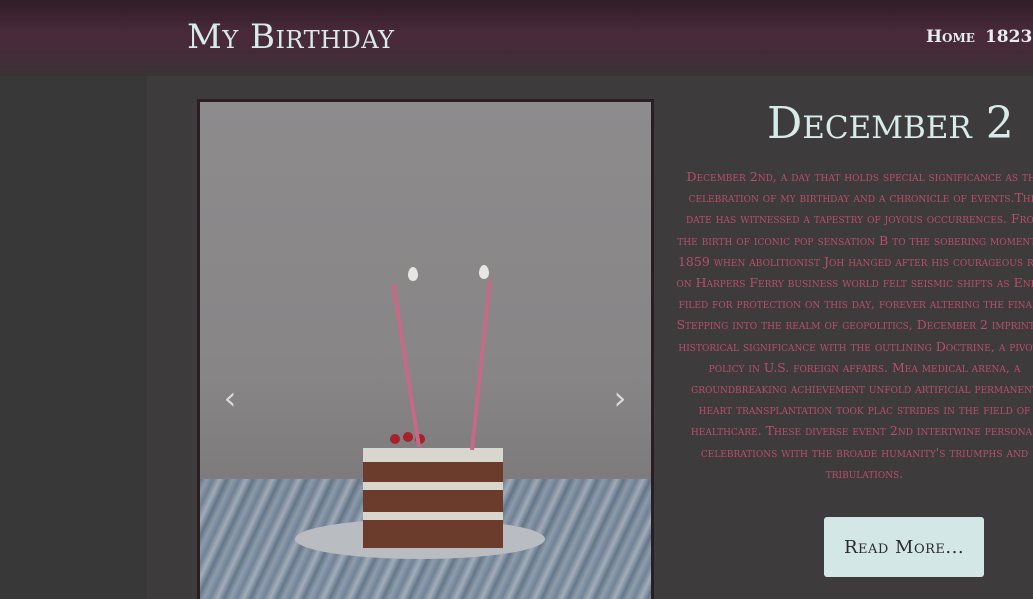 This screenshot has height=599, width=1033. Describe the element at coordinates (890, 123) in the screenshot. I see `section-title: December 2` at that location.